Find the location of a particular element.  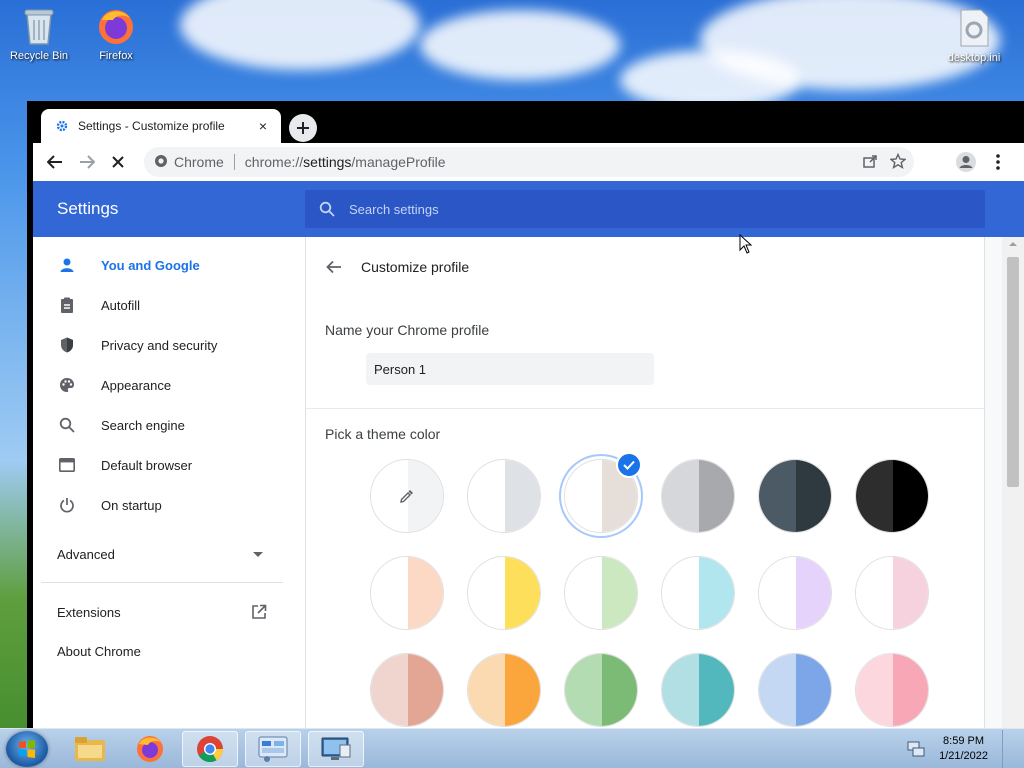

taskbar-file-explorer is located at coordinates (90, 749).